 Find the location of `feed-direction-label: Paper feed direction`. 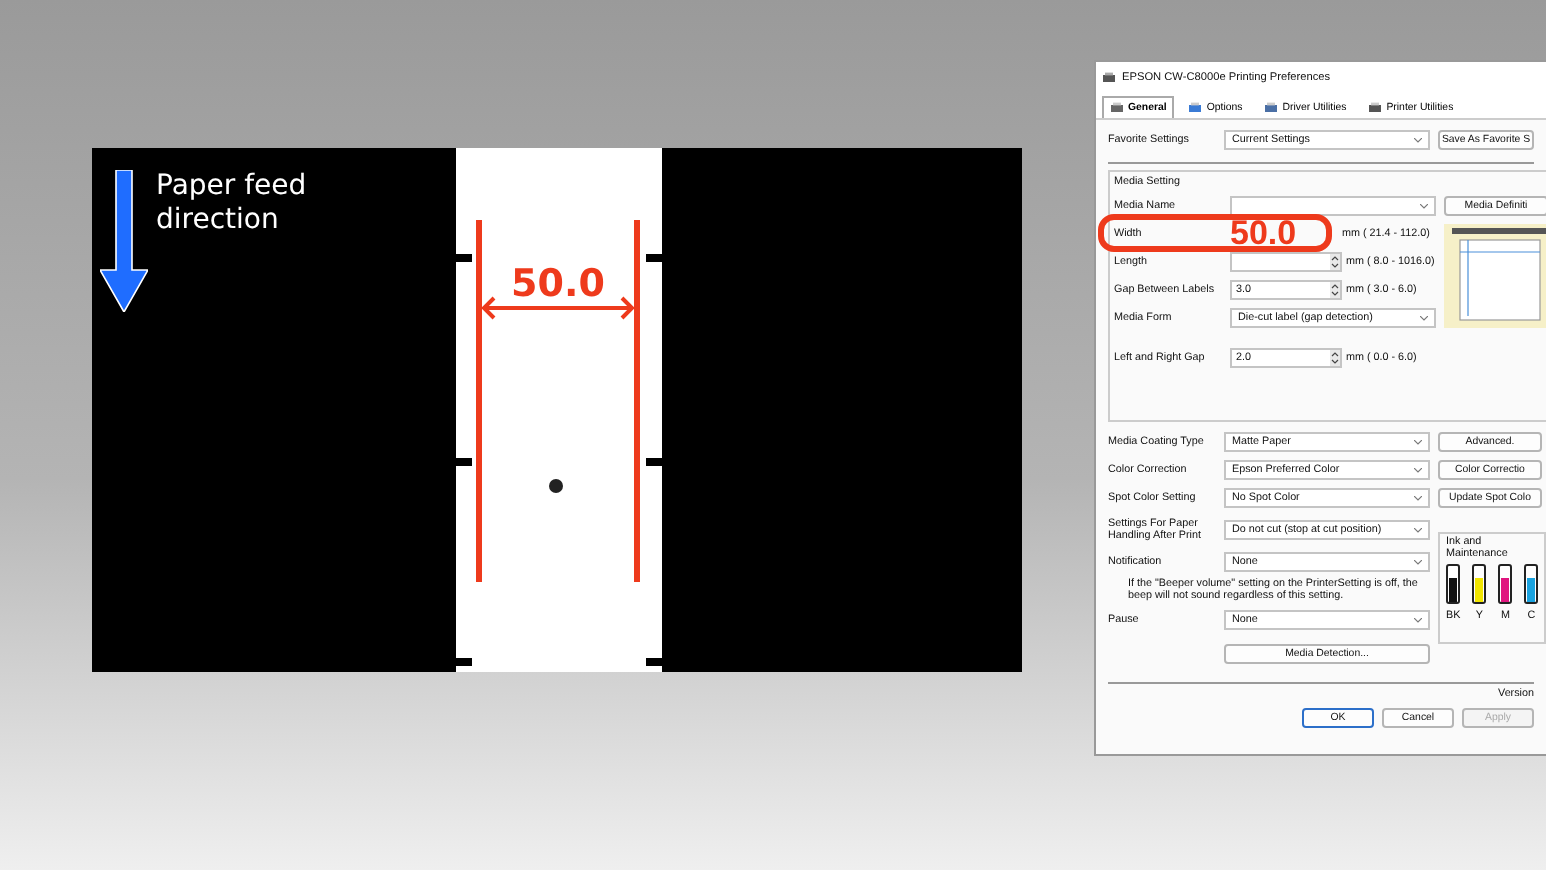

feed-direction-label: Paper feed direction is located at coordinates (232, 205).